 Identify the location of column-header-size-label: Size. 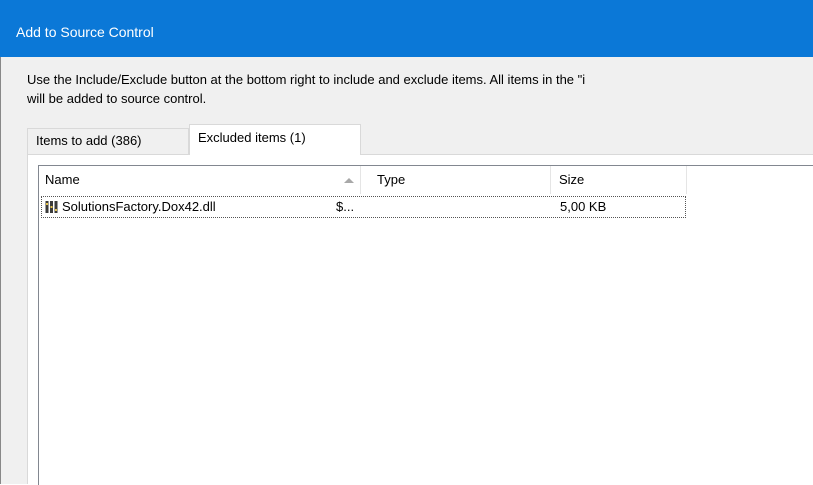
(572, 179).